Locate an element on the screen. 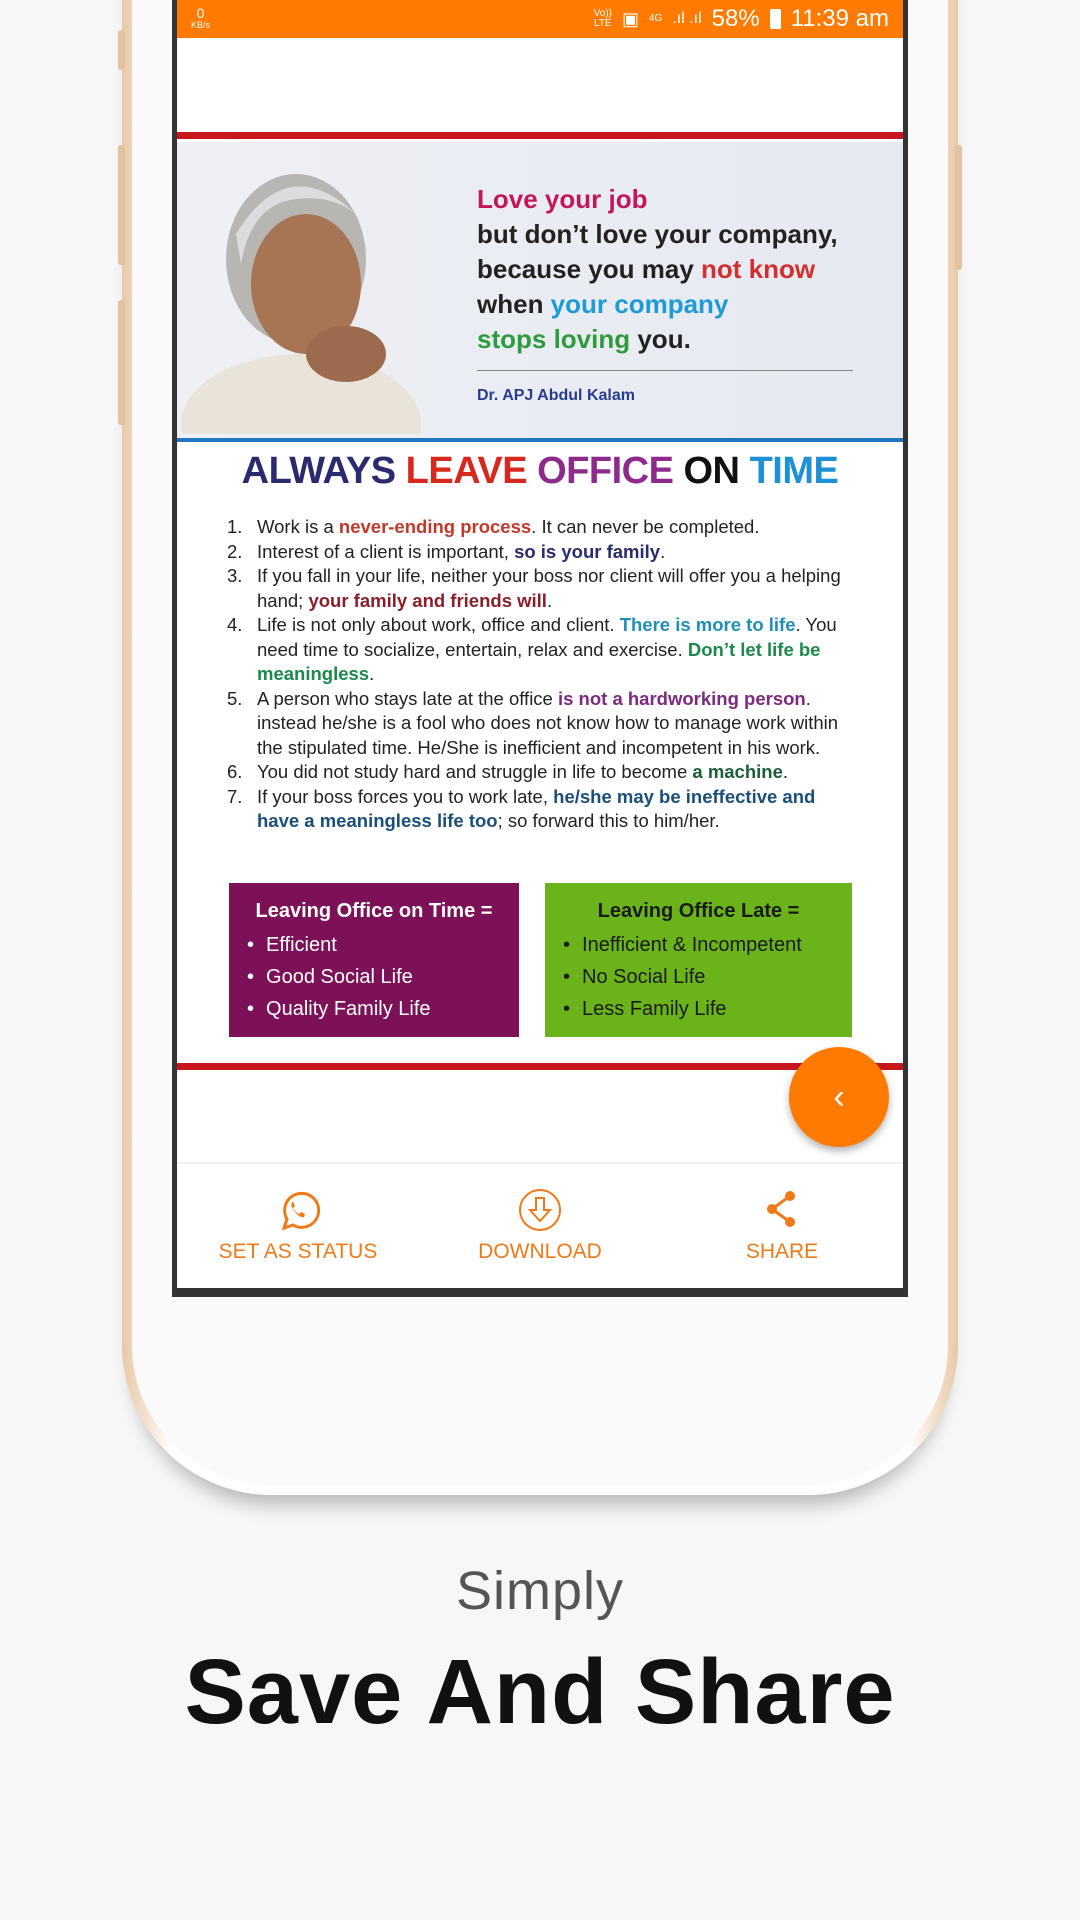 This screenshot has height=1920, width=1080. quote-line: stops loving you. is located at coordinates (657, 339).